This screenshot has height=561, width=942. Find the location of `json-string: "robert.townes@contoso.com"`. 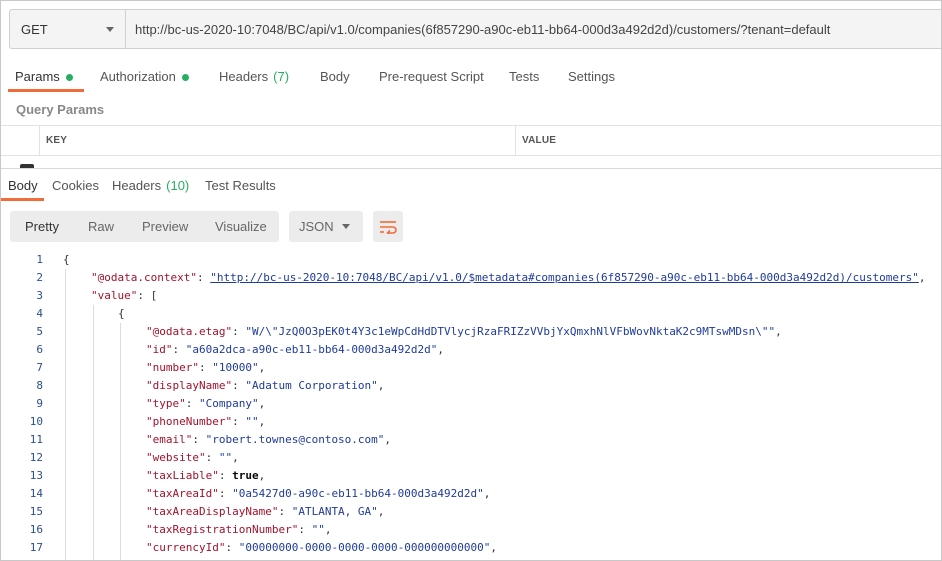

json-string: "robert.townes@contoso.com" is located at coordinates (295, 439).